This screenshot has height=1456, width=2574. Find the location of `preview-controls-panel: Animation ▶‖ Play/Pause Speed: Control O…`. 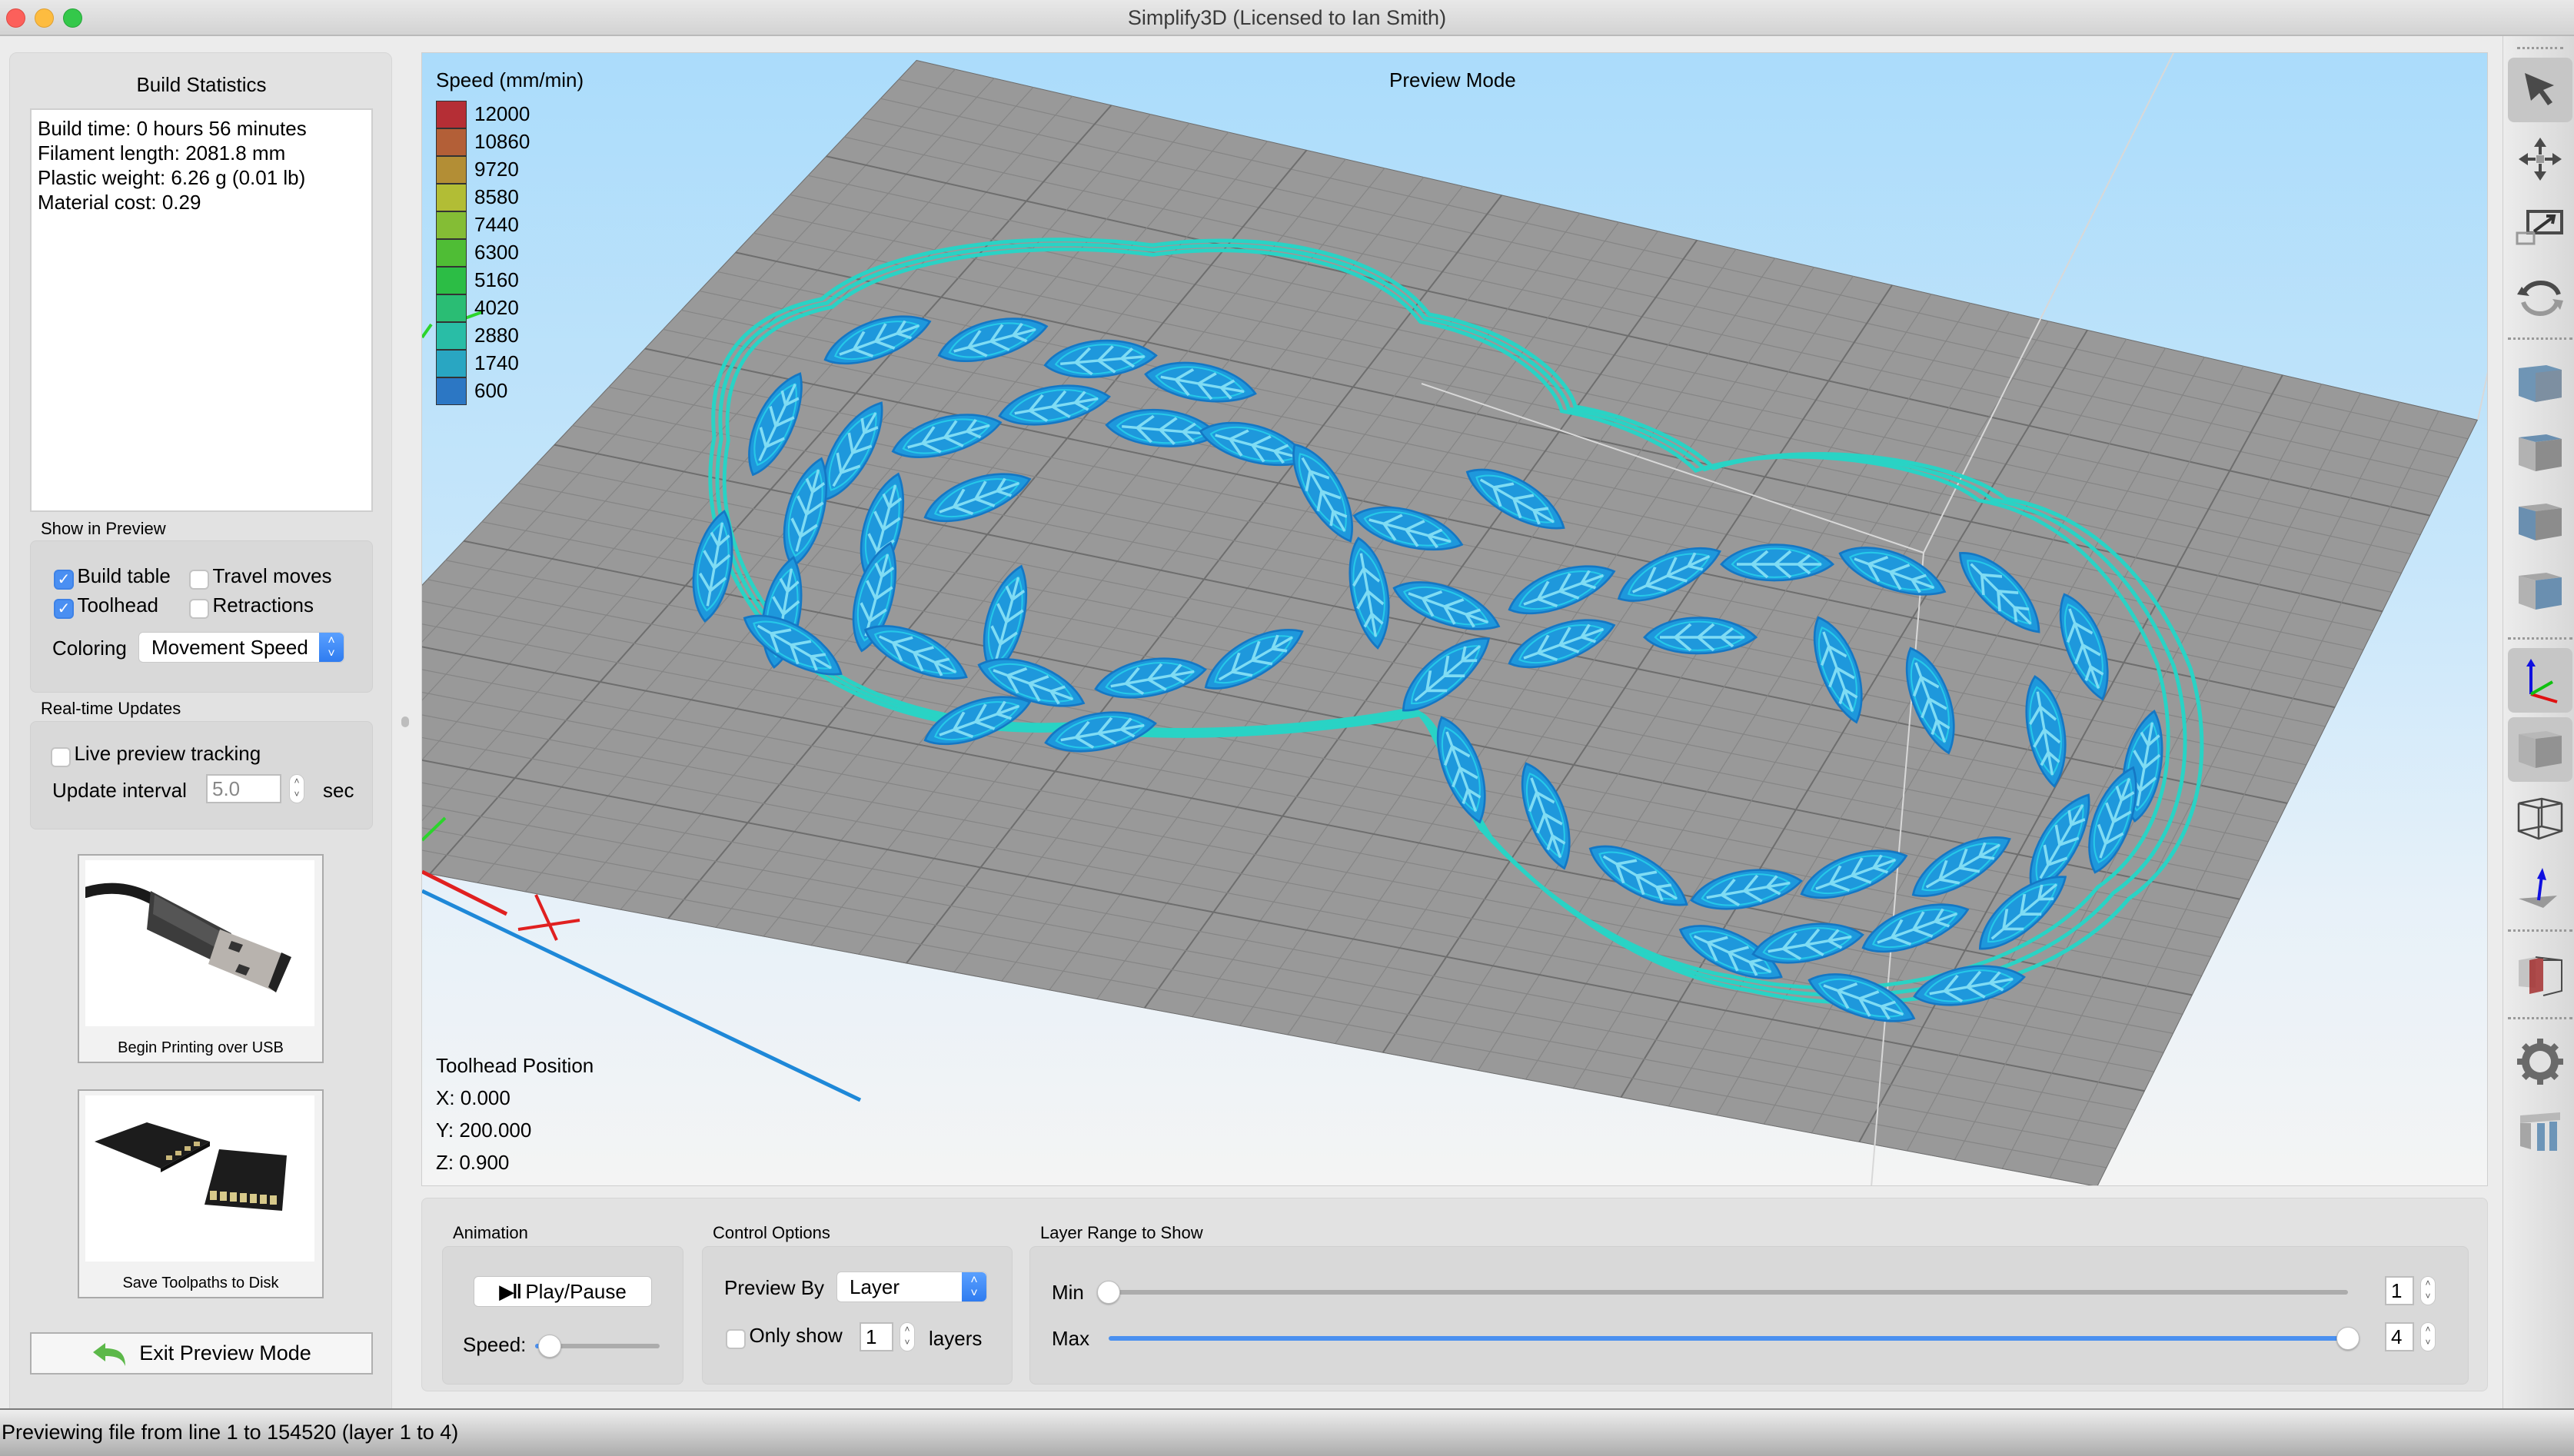

preview-controls-panel: Animation ▶‖ Play/Pause Speed: Control O… is located at coordinates (1454, 1294).